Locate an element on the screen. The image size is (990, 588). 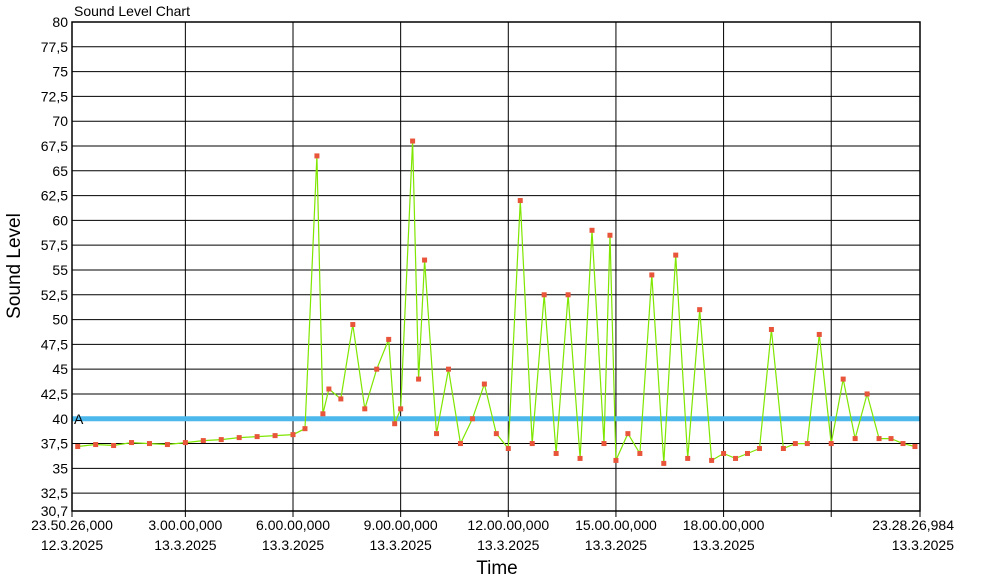
x-tick-date: 12.3.2025 is located at coordinates (72, 545).